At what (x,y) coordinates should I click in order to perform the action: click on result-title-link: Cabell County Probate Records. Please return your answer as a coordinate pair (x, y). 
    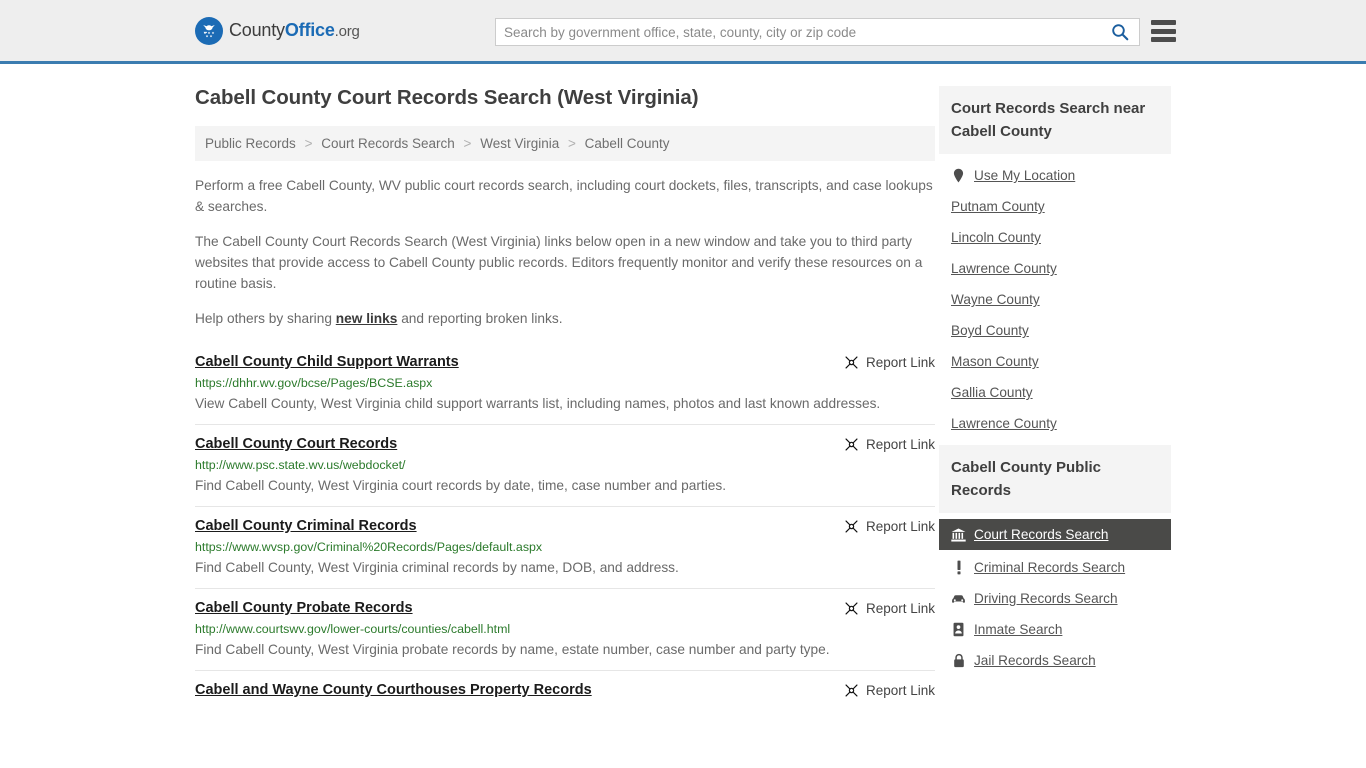
    Looking at the image, I should click on (304, 608).